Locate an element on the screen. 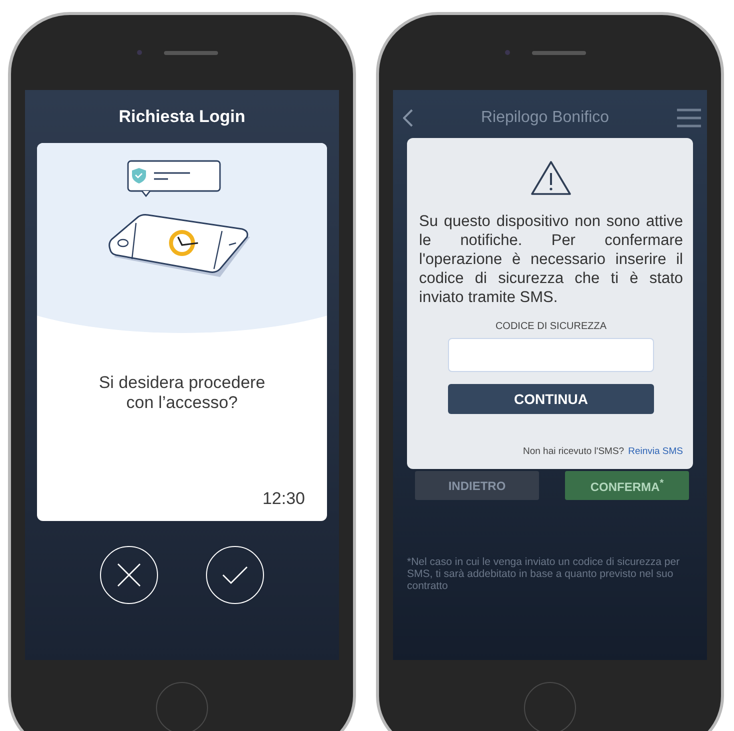 Image resolution: width=734 pixels, height=731 pixels. resend-link: Reinvia SMS is located at coordinates (655, 451).